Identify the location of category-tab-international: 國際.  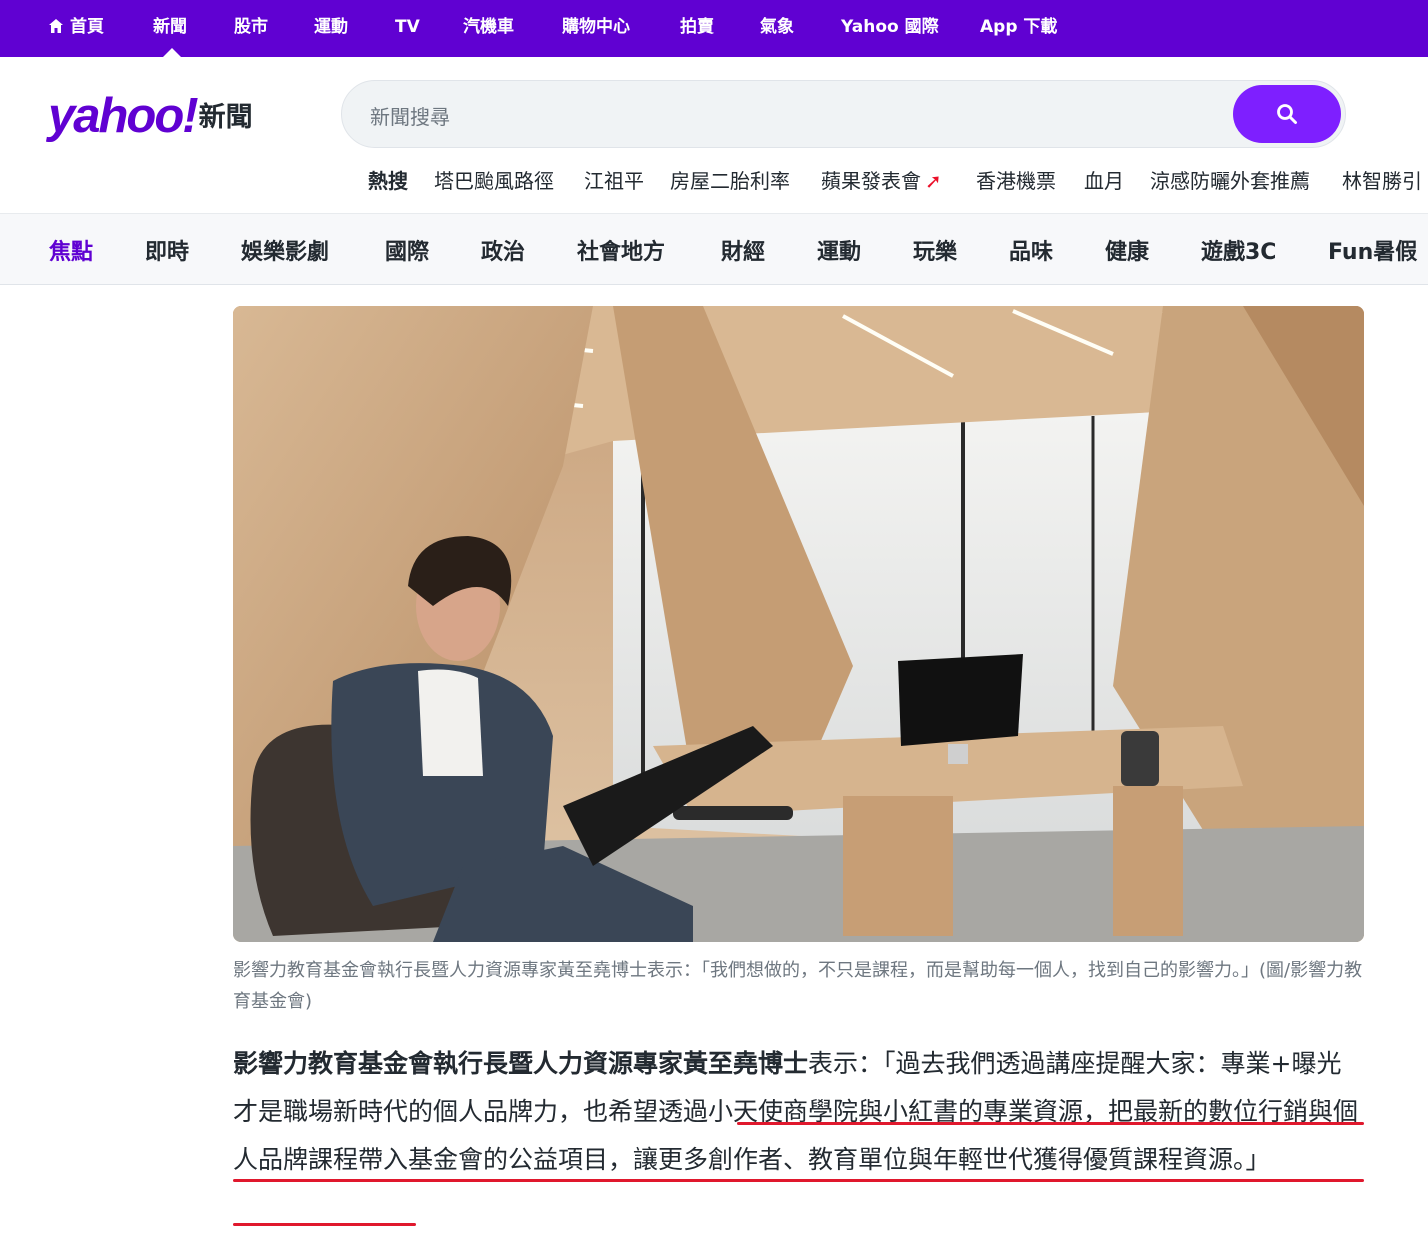
(407, 250).